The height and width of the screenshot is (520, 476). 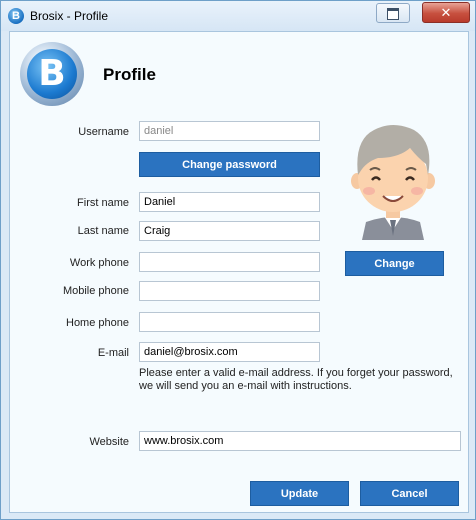 What do you see at coordinates (16, 16) in the screenshot?
I see `brosix-app-icon: B` at bounding box center [16, 16].